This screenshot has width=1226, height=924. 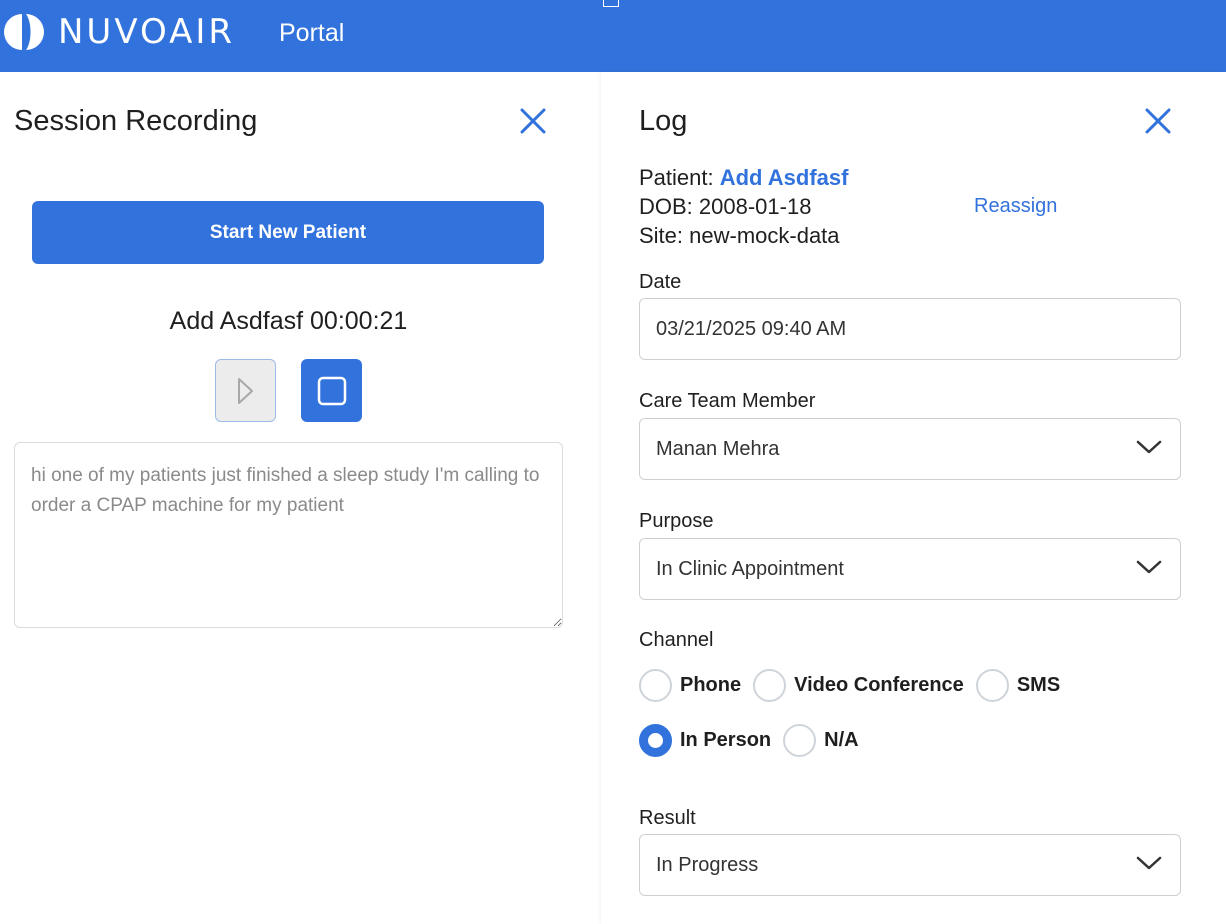 I want to click on patient-line: Patient: Add Asdfasf, so click(x=743, y=178).